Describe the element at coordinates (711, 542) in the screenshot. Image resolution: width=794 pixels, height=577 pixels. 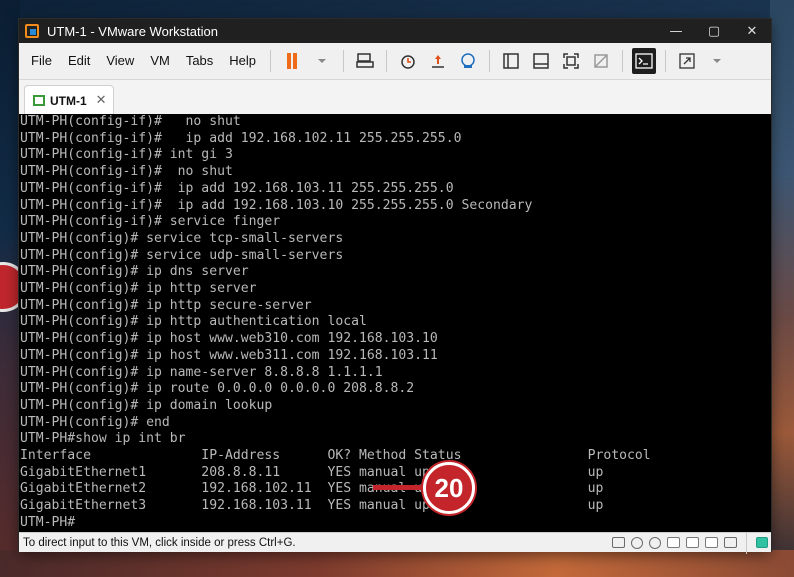
I see `network-adapter-3-icon` at that location.